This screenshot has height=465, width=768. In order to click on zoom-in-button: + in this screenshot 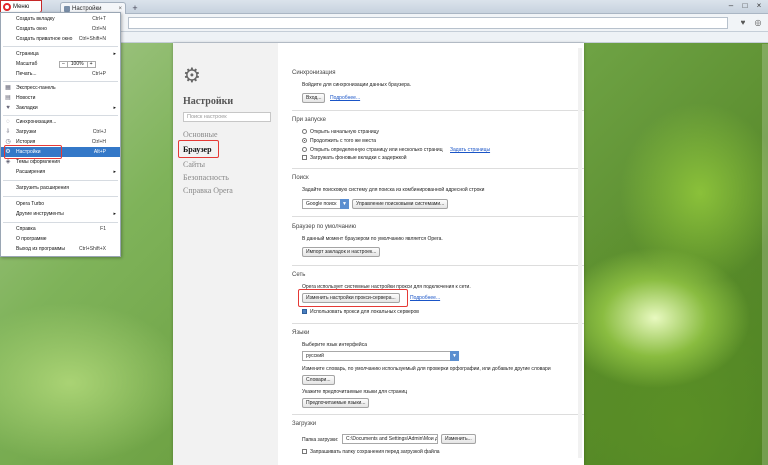, I will do `click(90, 64)`.